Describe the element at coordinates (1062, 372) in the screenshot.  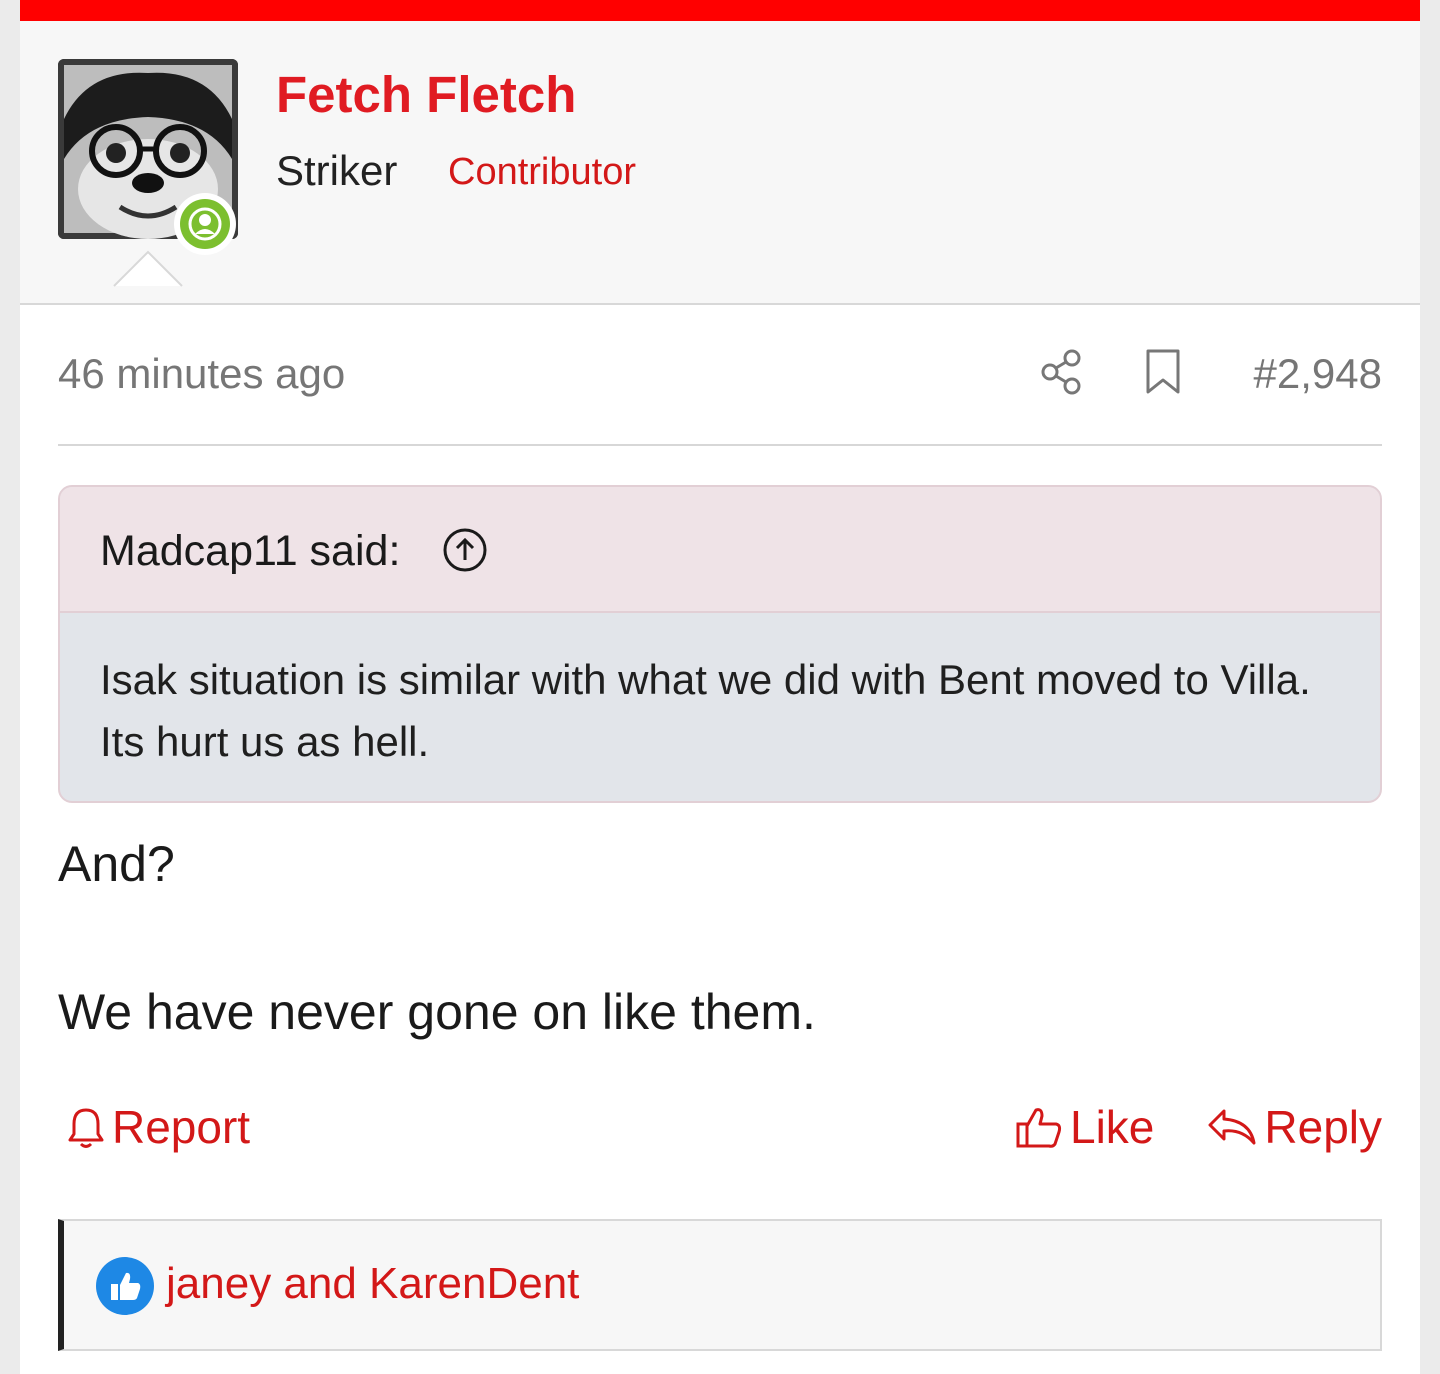
I see `share-icon` at that location.